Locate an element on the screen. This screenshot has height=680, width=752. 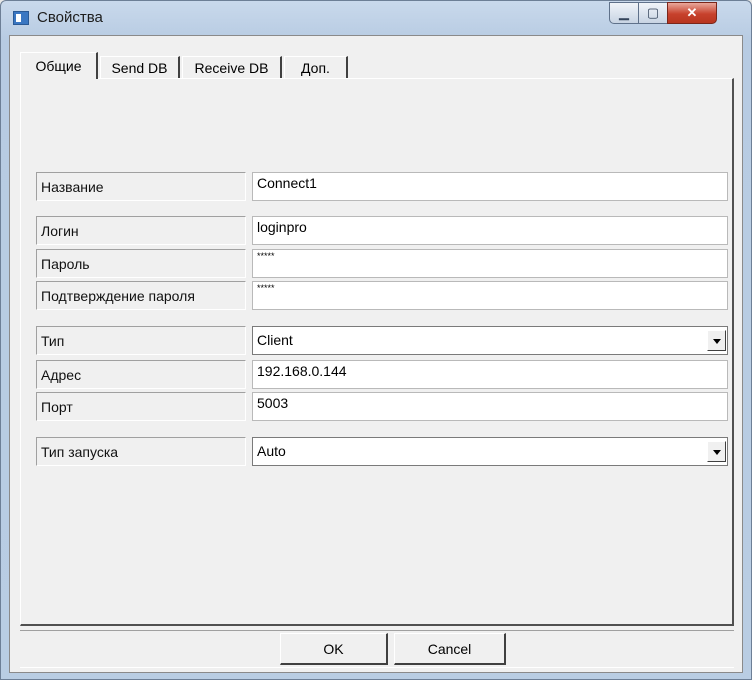
maximize-icon: ▢ is located at coordinates (653, 12).